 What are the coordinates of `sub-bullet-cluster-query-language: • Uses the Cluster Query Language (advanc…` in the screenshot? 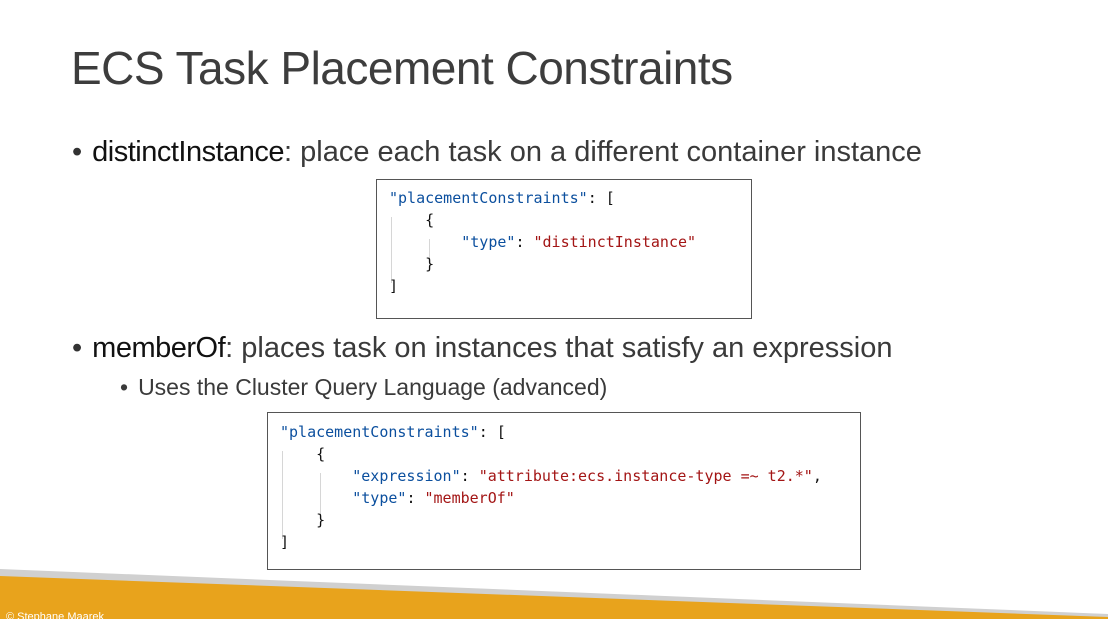 It's located at (363, 387).